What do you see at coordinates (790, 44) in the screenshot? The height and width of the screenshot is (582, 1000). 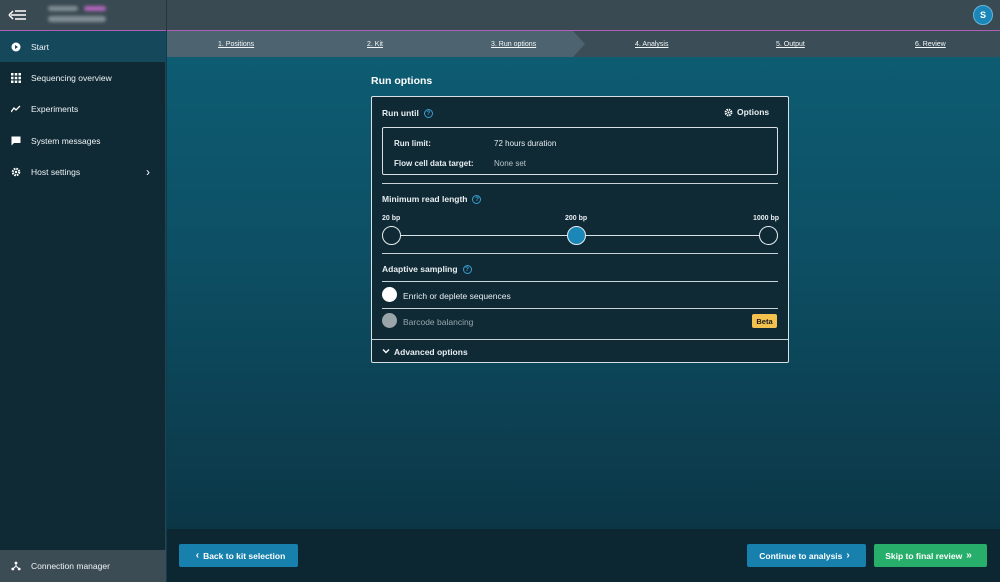 I see `step-output: 5. Output` at bounding box center [790, 44].